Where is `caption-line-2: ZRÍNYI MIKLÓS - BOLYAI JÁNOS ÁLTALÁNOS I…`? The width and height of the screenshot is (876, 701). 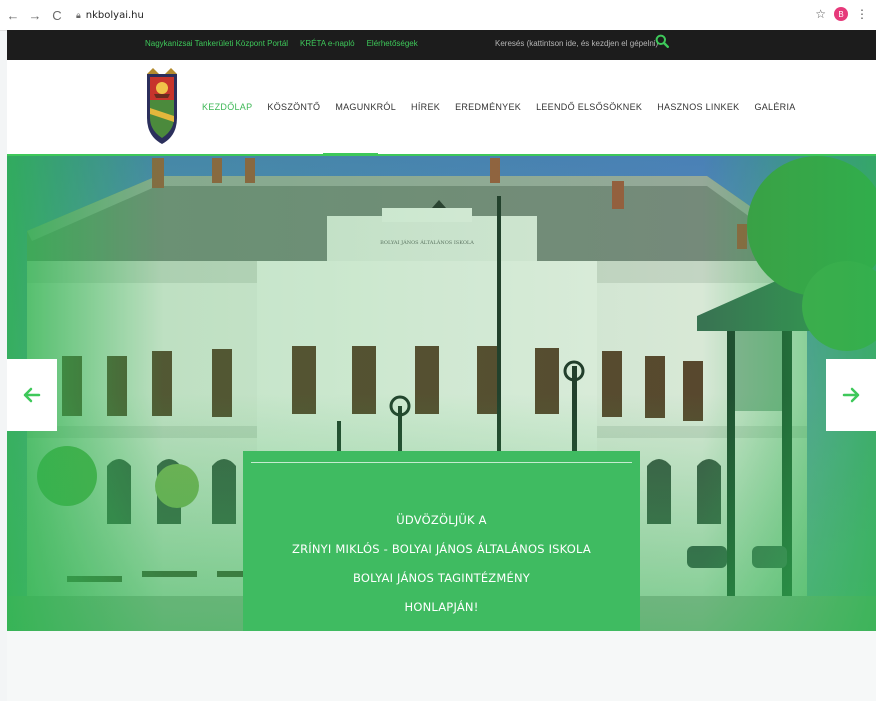 caption-line-2: ZRÍNYI MIKLÓS - BOLYAI JÁNOS ÁLTALÁNOS I… is located at coordinates (441, 549).